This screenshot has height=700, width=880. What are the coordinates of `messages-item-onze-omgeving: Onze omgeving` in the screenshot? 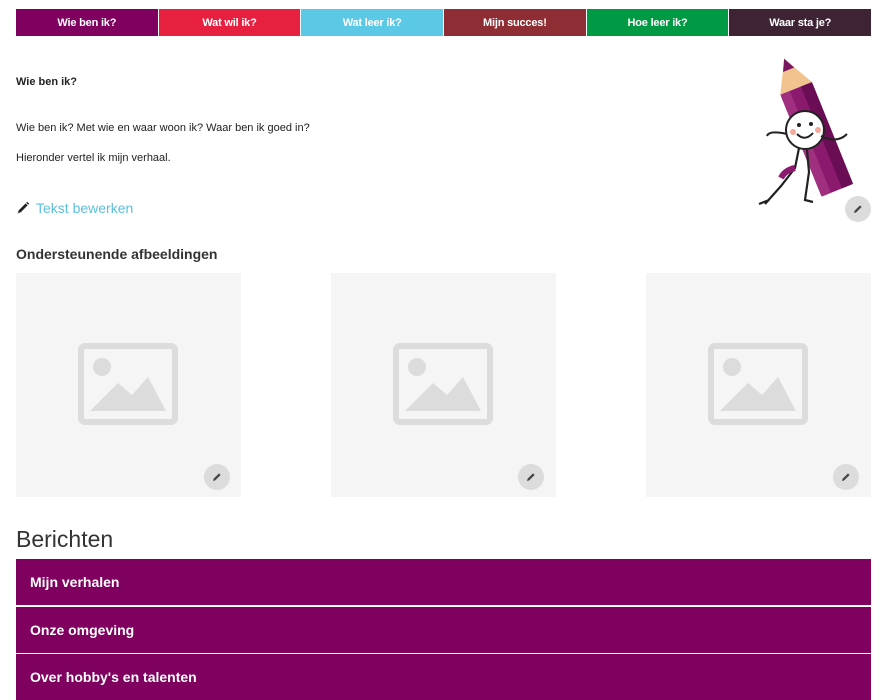 It's located at (443, 630).